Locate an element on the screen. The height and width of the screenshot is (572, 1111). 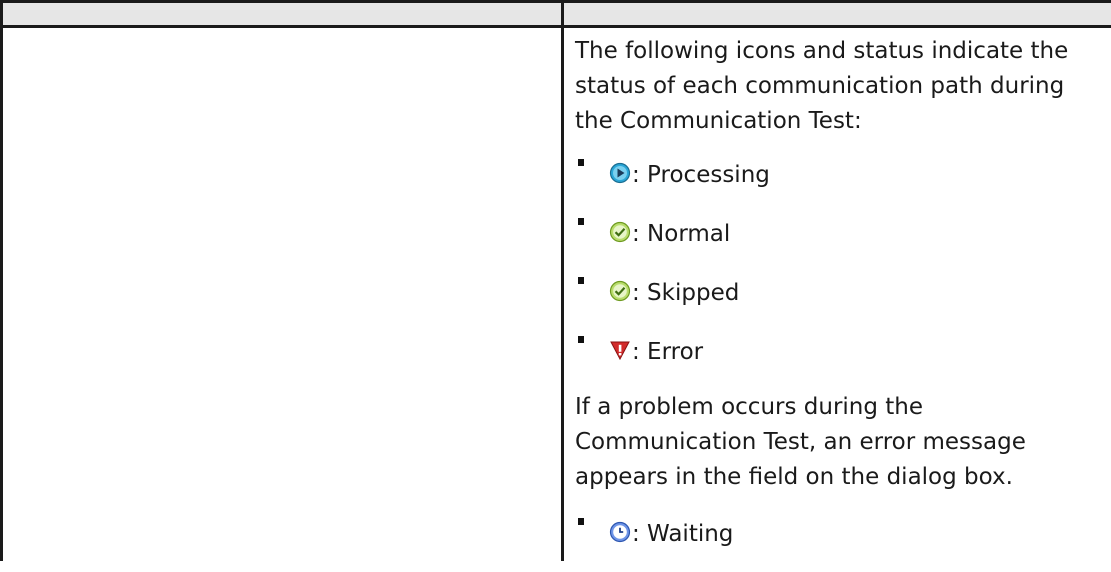
status-label-error: : Error is located at coordinates (668, 352).